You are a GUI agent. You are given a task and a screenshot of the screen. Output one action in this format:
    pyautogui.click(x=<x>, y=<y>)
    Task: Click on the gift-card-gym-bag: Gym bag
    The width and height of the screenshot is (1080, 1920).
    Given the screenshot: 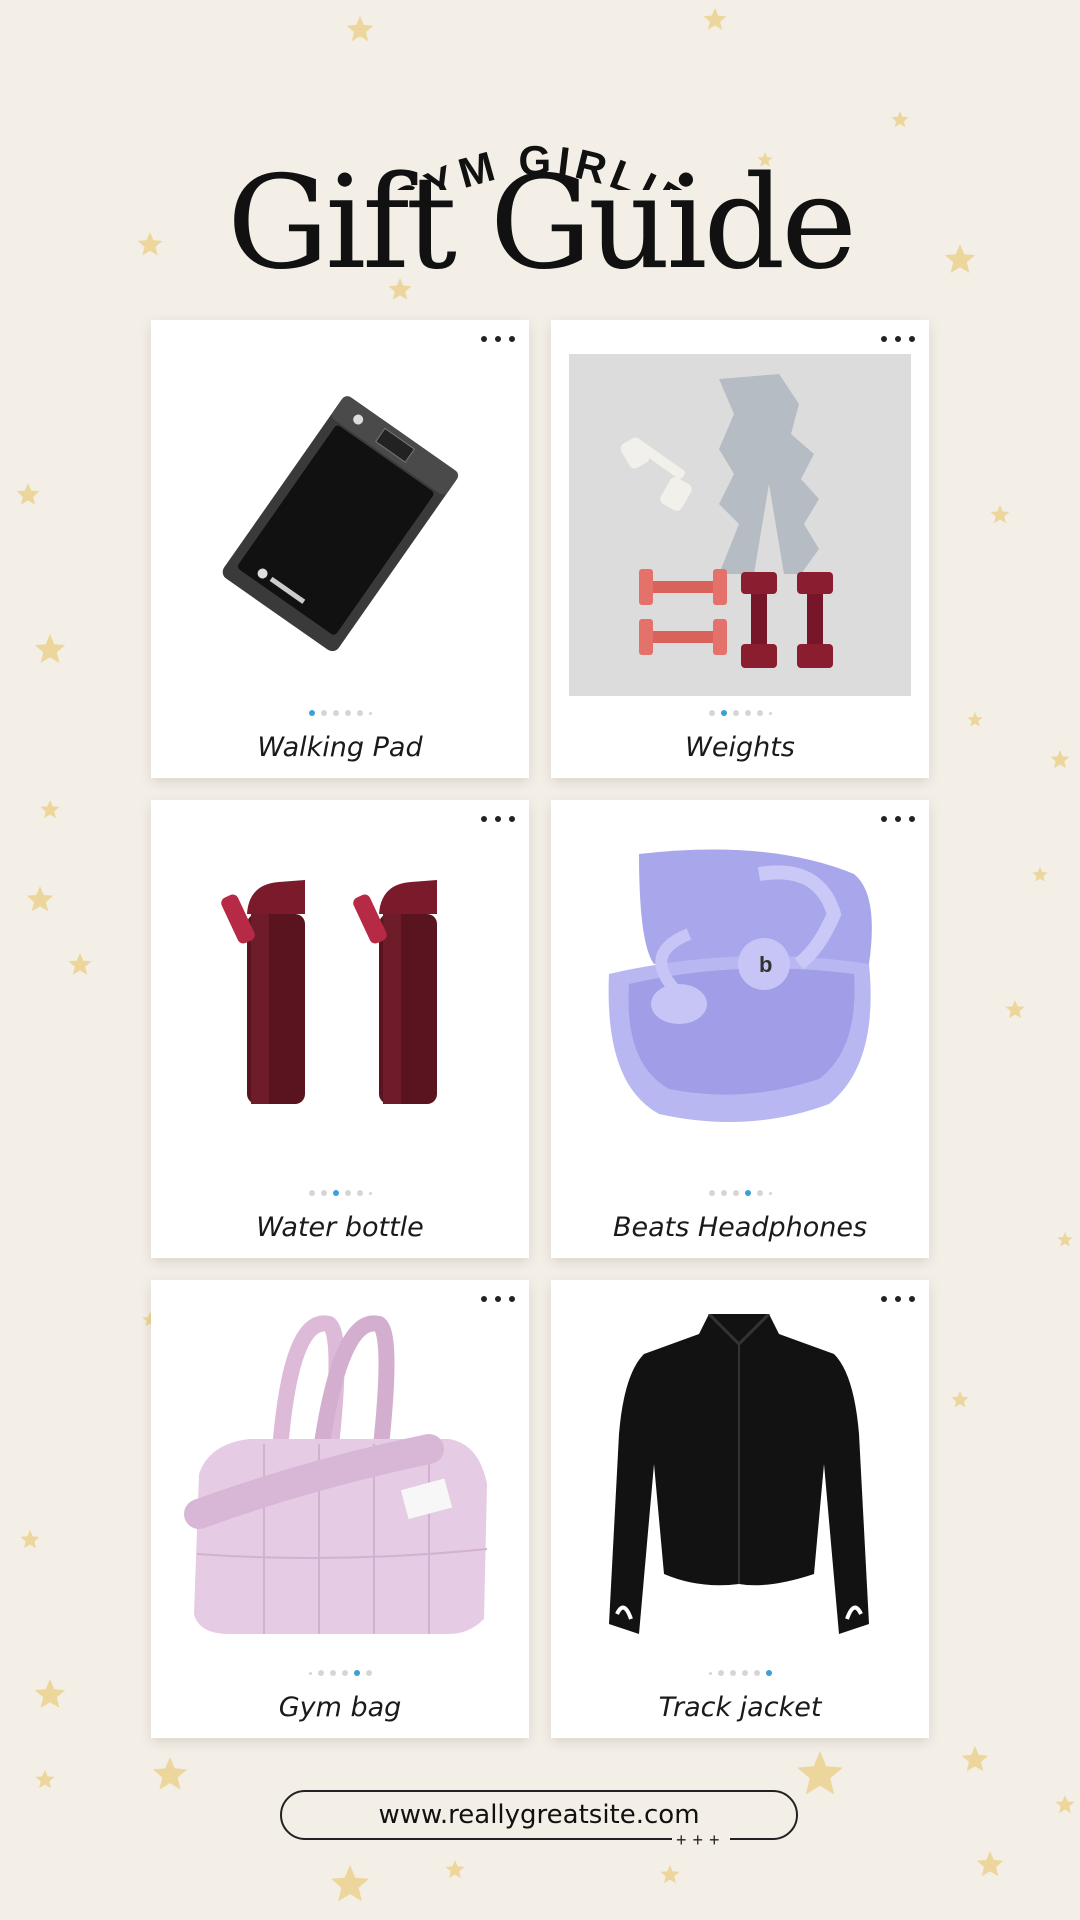 What is the action you would take?
    pyautogui.click(x=340, y=1509)
    